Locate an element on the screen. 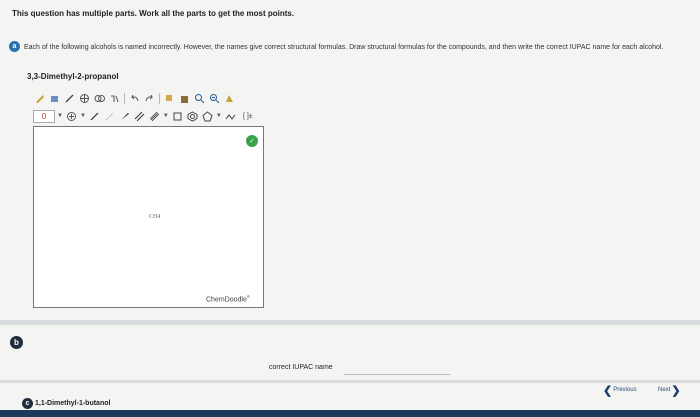 The image size is (700, 417). hash-bond-icon is located at coordinates (109, 116).